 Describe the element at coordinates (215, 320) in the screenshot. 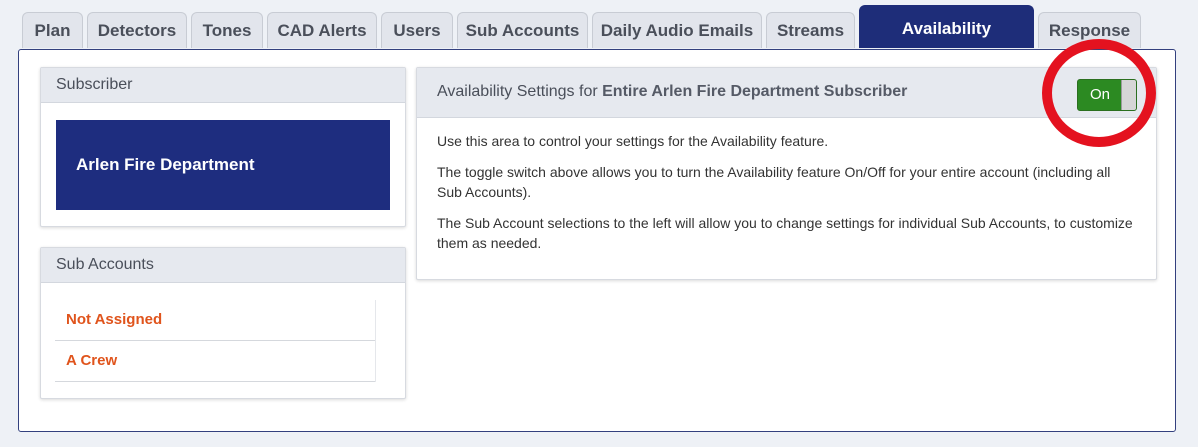

I see `sub-account-not-assigned: Not Assigned` at that location.